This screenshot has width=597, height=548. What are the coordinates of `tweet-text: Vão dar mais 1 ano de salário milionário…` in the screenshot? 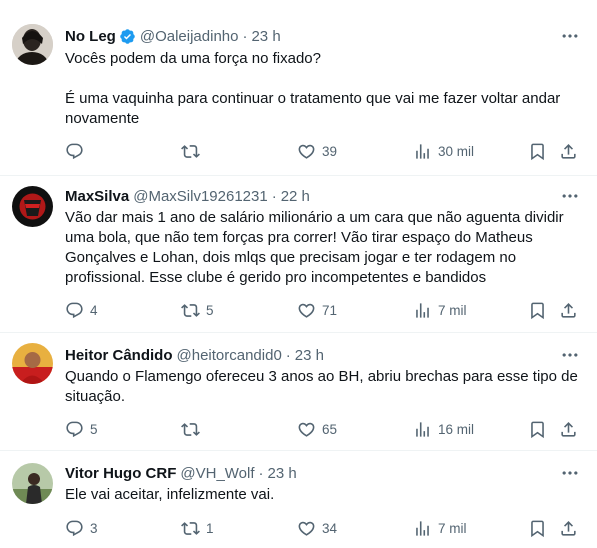 It's located at (322, 248).